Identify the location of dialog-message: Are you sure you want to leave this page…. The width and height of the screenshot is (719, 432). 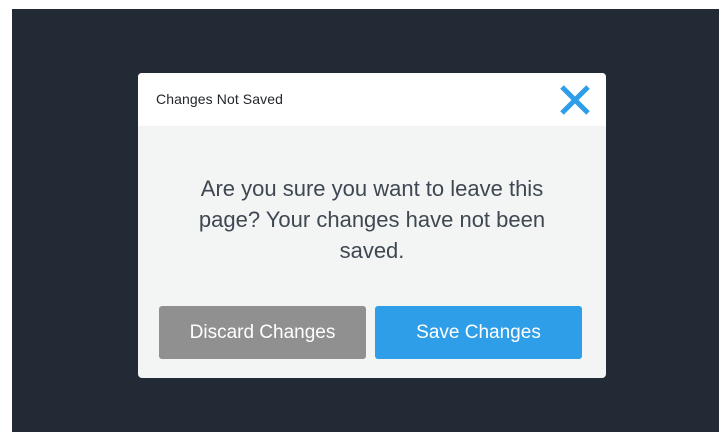
(372, 219).